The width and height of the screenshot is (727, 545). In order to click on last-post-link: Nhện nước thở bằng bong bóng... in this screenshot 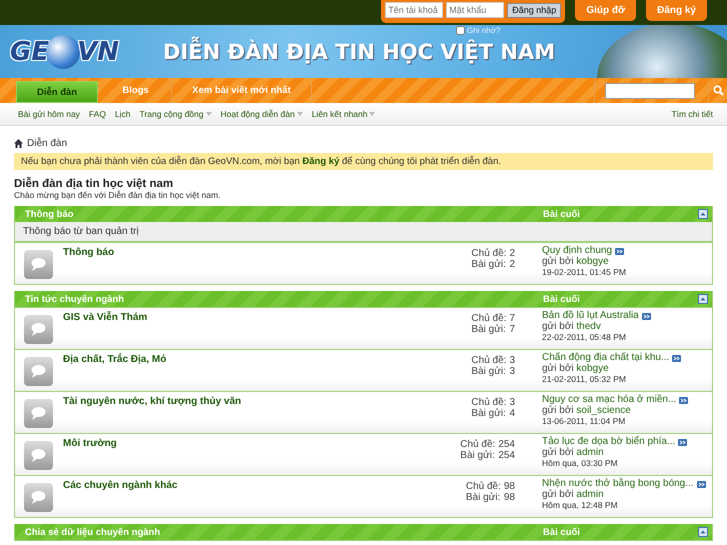, I will do `click(618, 484)`.